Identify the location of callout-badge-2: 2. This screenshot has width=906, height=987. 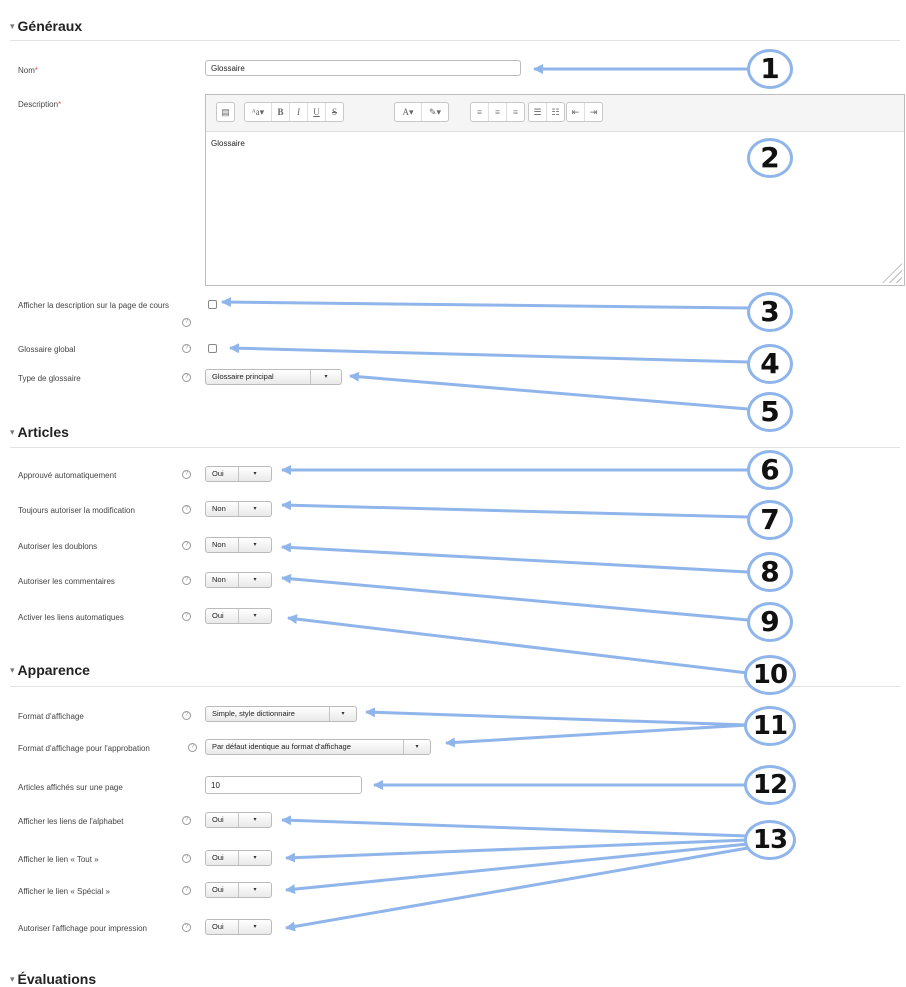
(770, 158).